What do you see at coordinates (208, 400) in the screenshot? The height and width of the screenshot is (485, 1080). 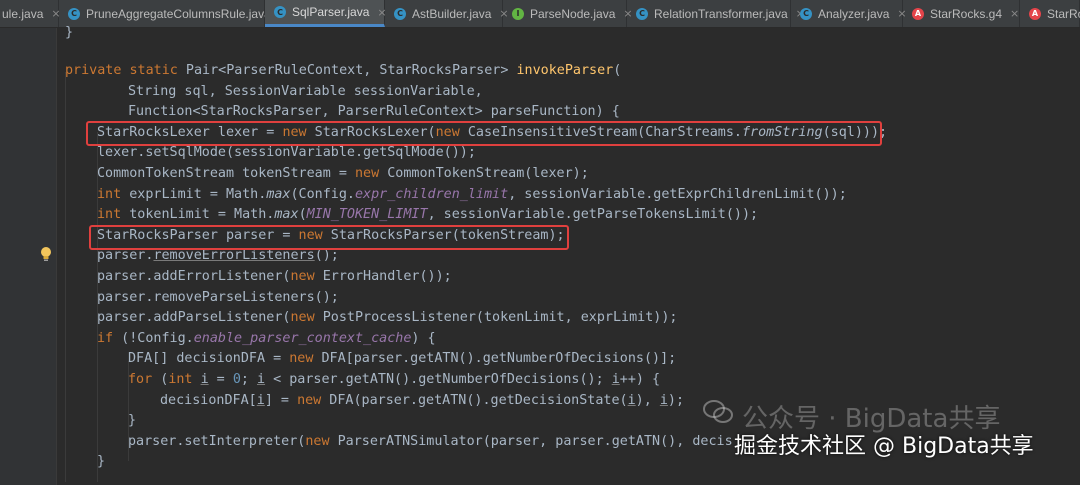 I see `code-token: decisionDFA[` at bounding box center [208, 400].